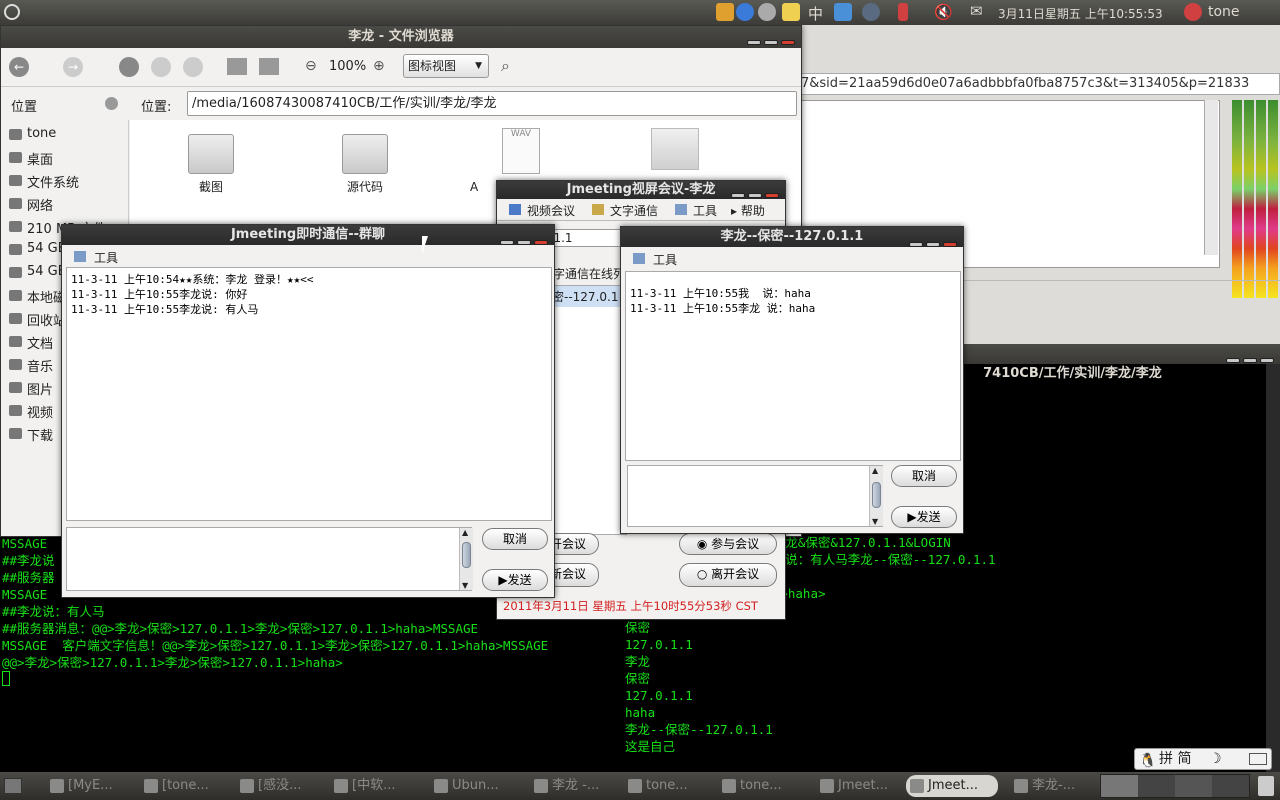 This screenshot has height=800, width=1280. Describe the element at coordinates (53, 183) in the screenshot. I see `sidebar-item-label: 文件系统` at that location.